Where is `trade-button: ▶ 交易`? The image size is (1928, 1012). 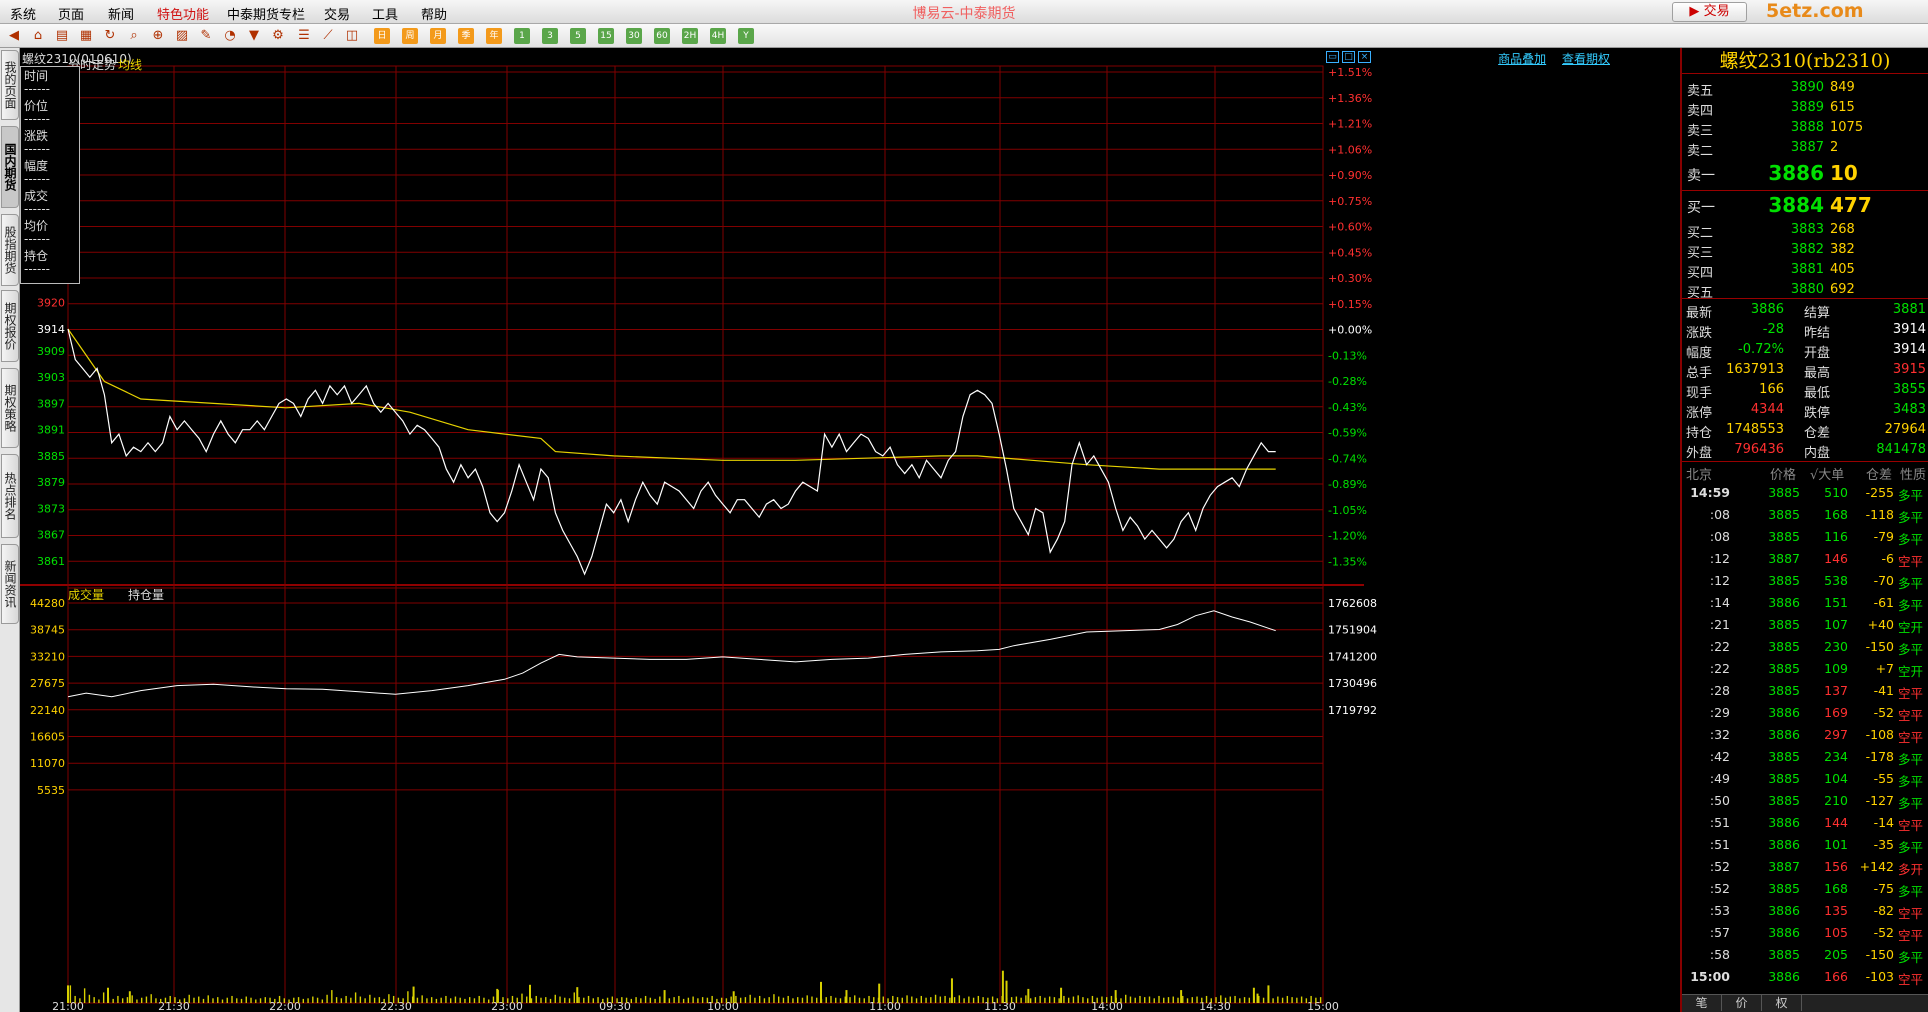
trade-button: ▶ 交易 is located at coordinates (1709, 12).